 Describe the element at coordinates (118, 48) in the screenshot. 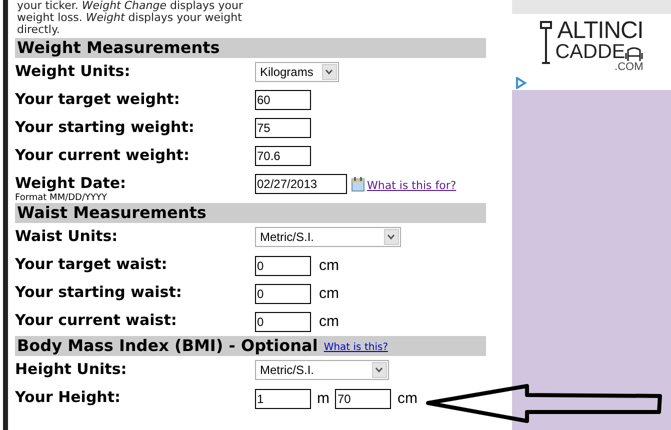

I see `section-title: Weight Measurements` at that location.